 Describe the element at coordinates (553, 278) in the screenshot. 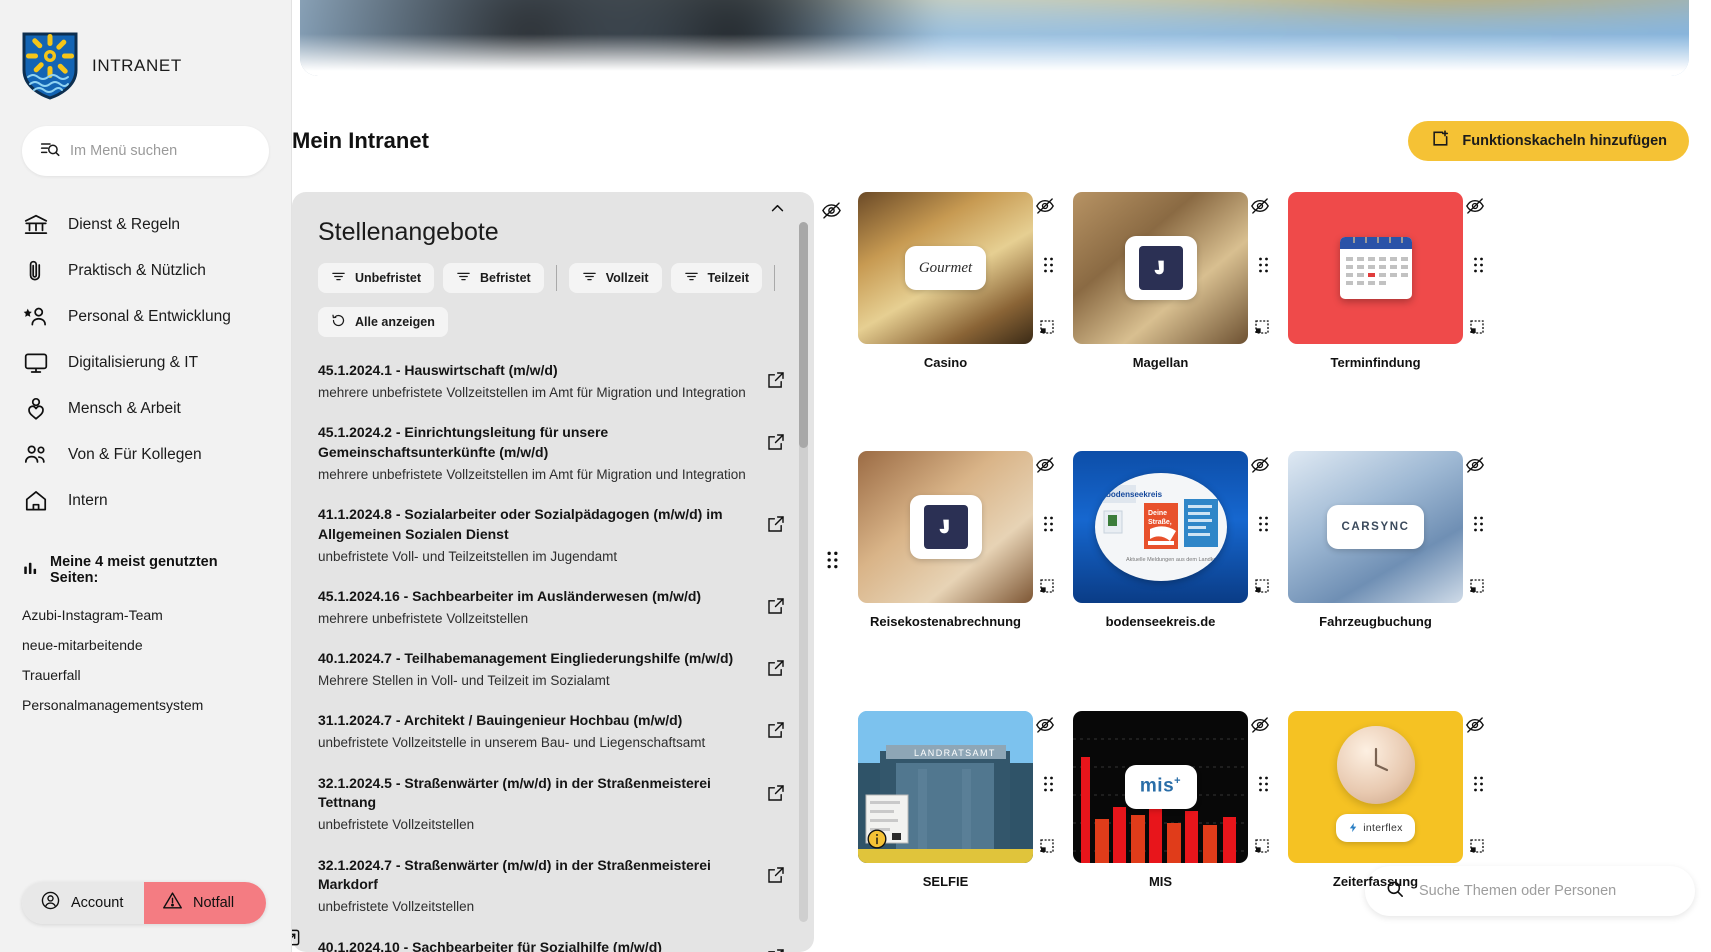

I see `jobs-filter-row: Unbefristet Befristet Vollzeit Teilzeit` at that location.